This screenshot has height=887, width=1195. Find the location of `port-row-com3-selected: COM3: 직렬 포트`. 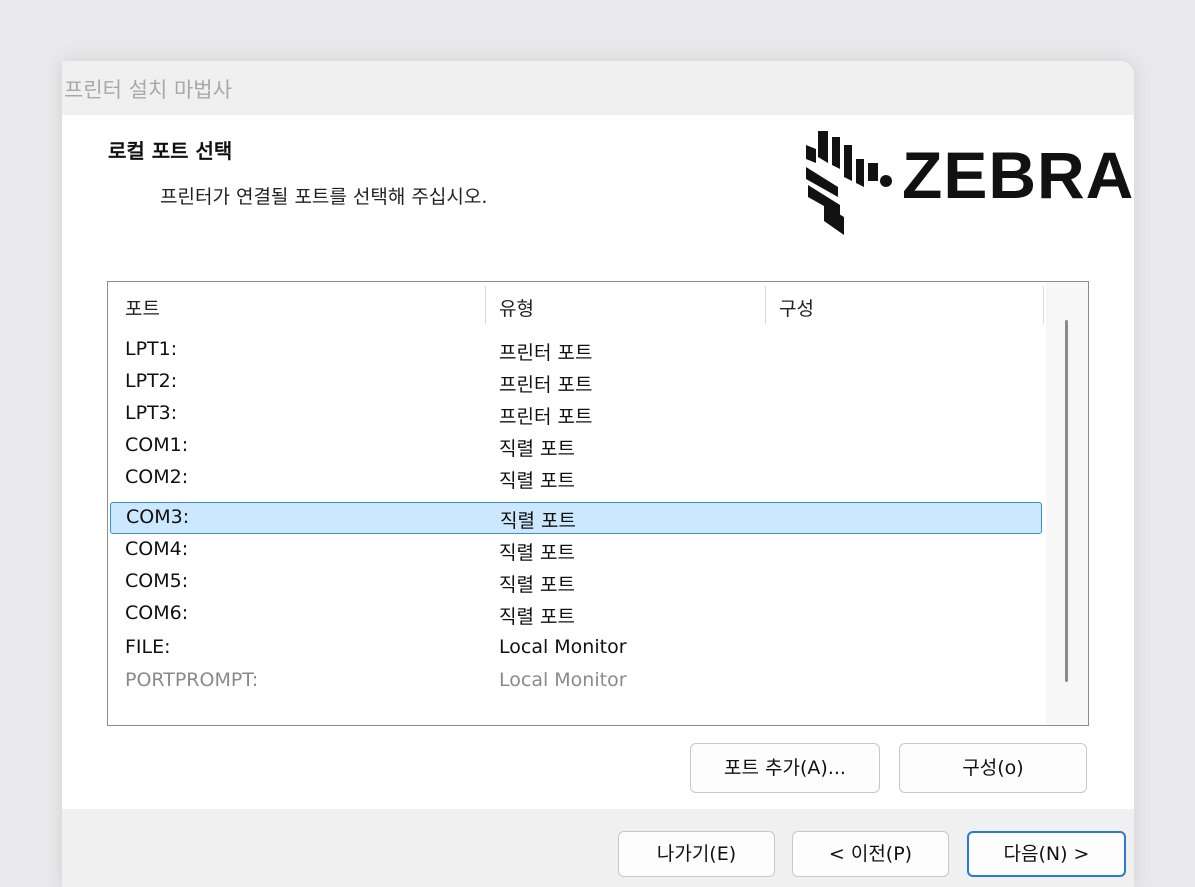

port-row-com3-selected: COM3: 직렬 포트 is located at coordinates (576, 518).